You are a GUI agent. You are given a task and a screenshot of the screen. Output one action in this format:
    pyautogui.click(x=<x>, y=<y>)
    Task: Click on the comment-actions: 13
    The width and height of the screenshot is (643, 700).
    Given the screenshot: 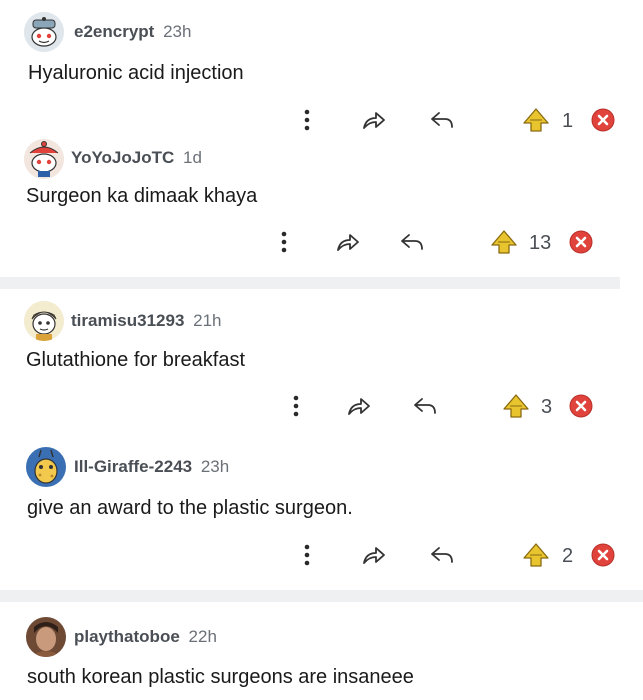 What is the action you would take?
    pyautogui.click(x=321, y=244)
    